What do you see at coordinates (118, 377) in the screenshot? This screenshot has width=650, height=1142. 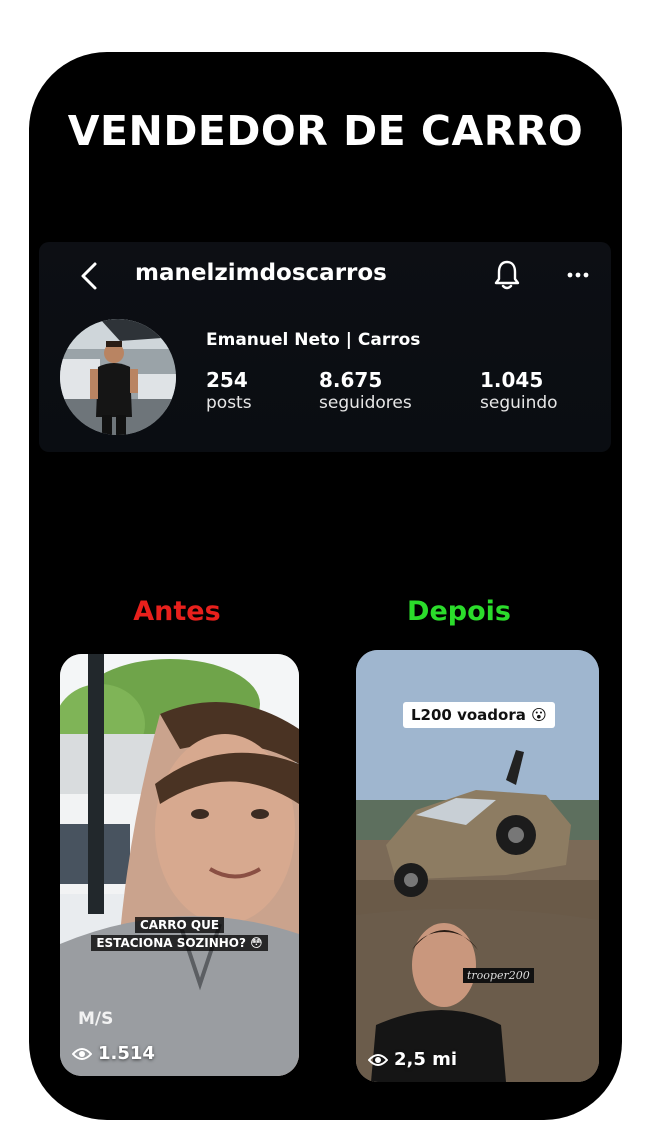 I see `avatar` at bounding box center [118, 377].